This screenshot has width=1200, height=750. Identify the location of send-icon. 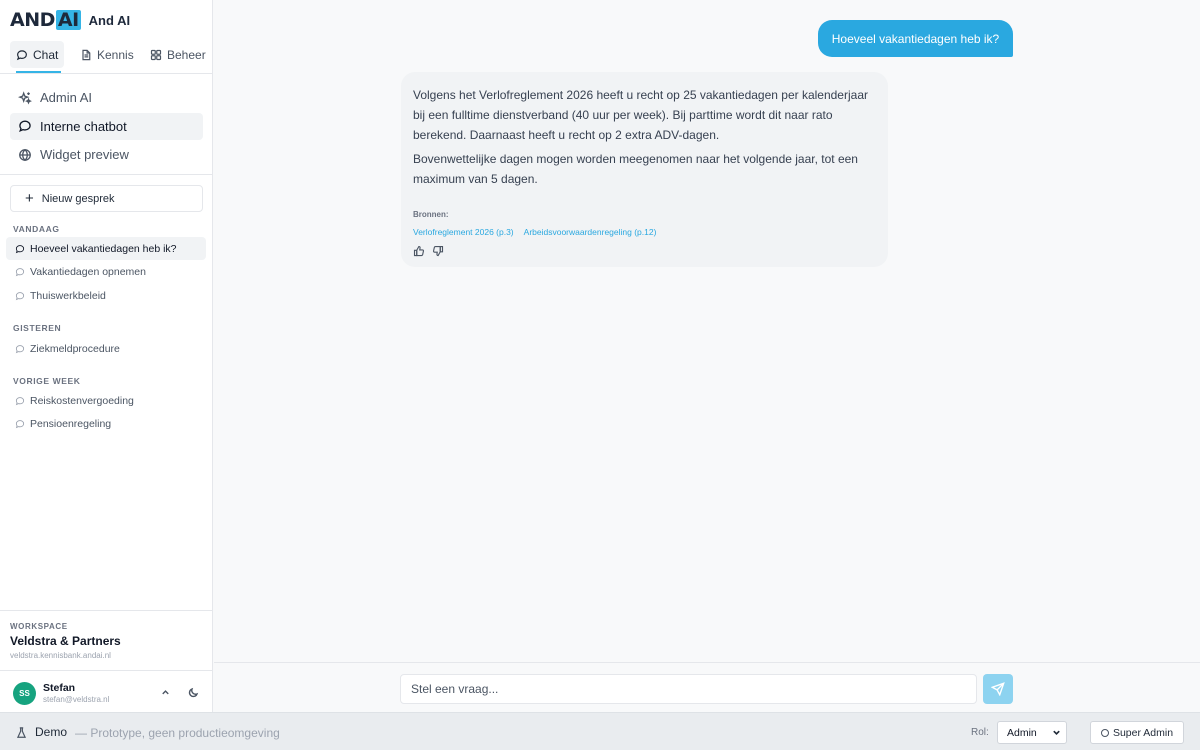
(998, 689).